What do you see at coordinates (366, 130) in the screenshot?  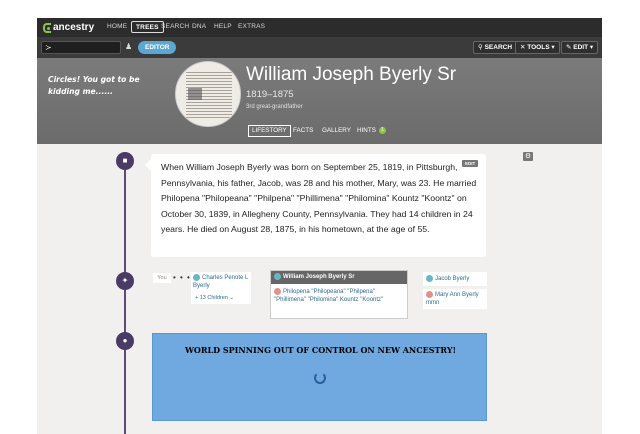 I see `tab-hints-label: HINTS` at bounding box center [366, 130].